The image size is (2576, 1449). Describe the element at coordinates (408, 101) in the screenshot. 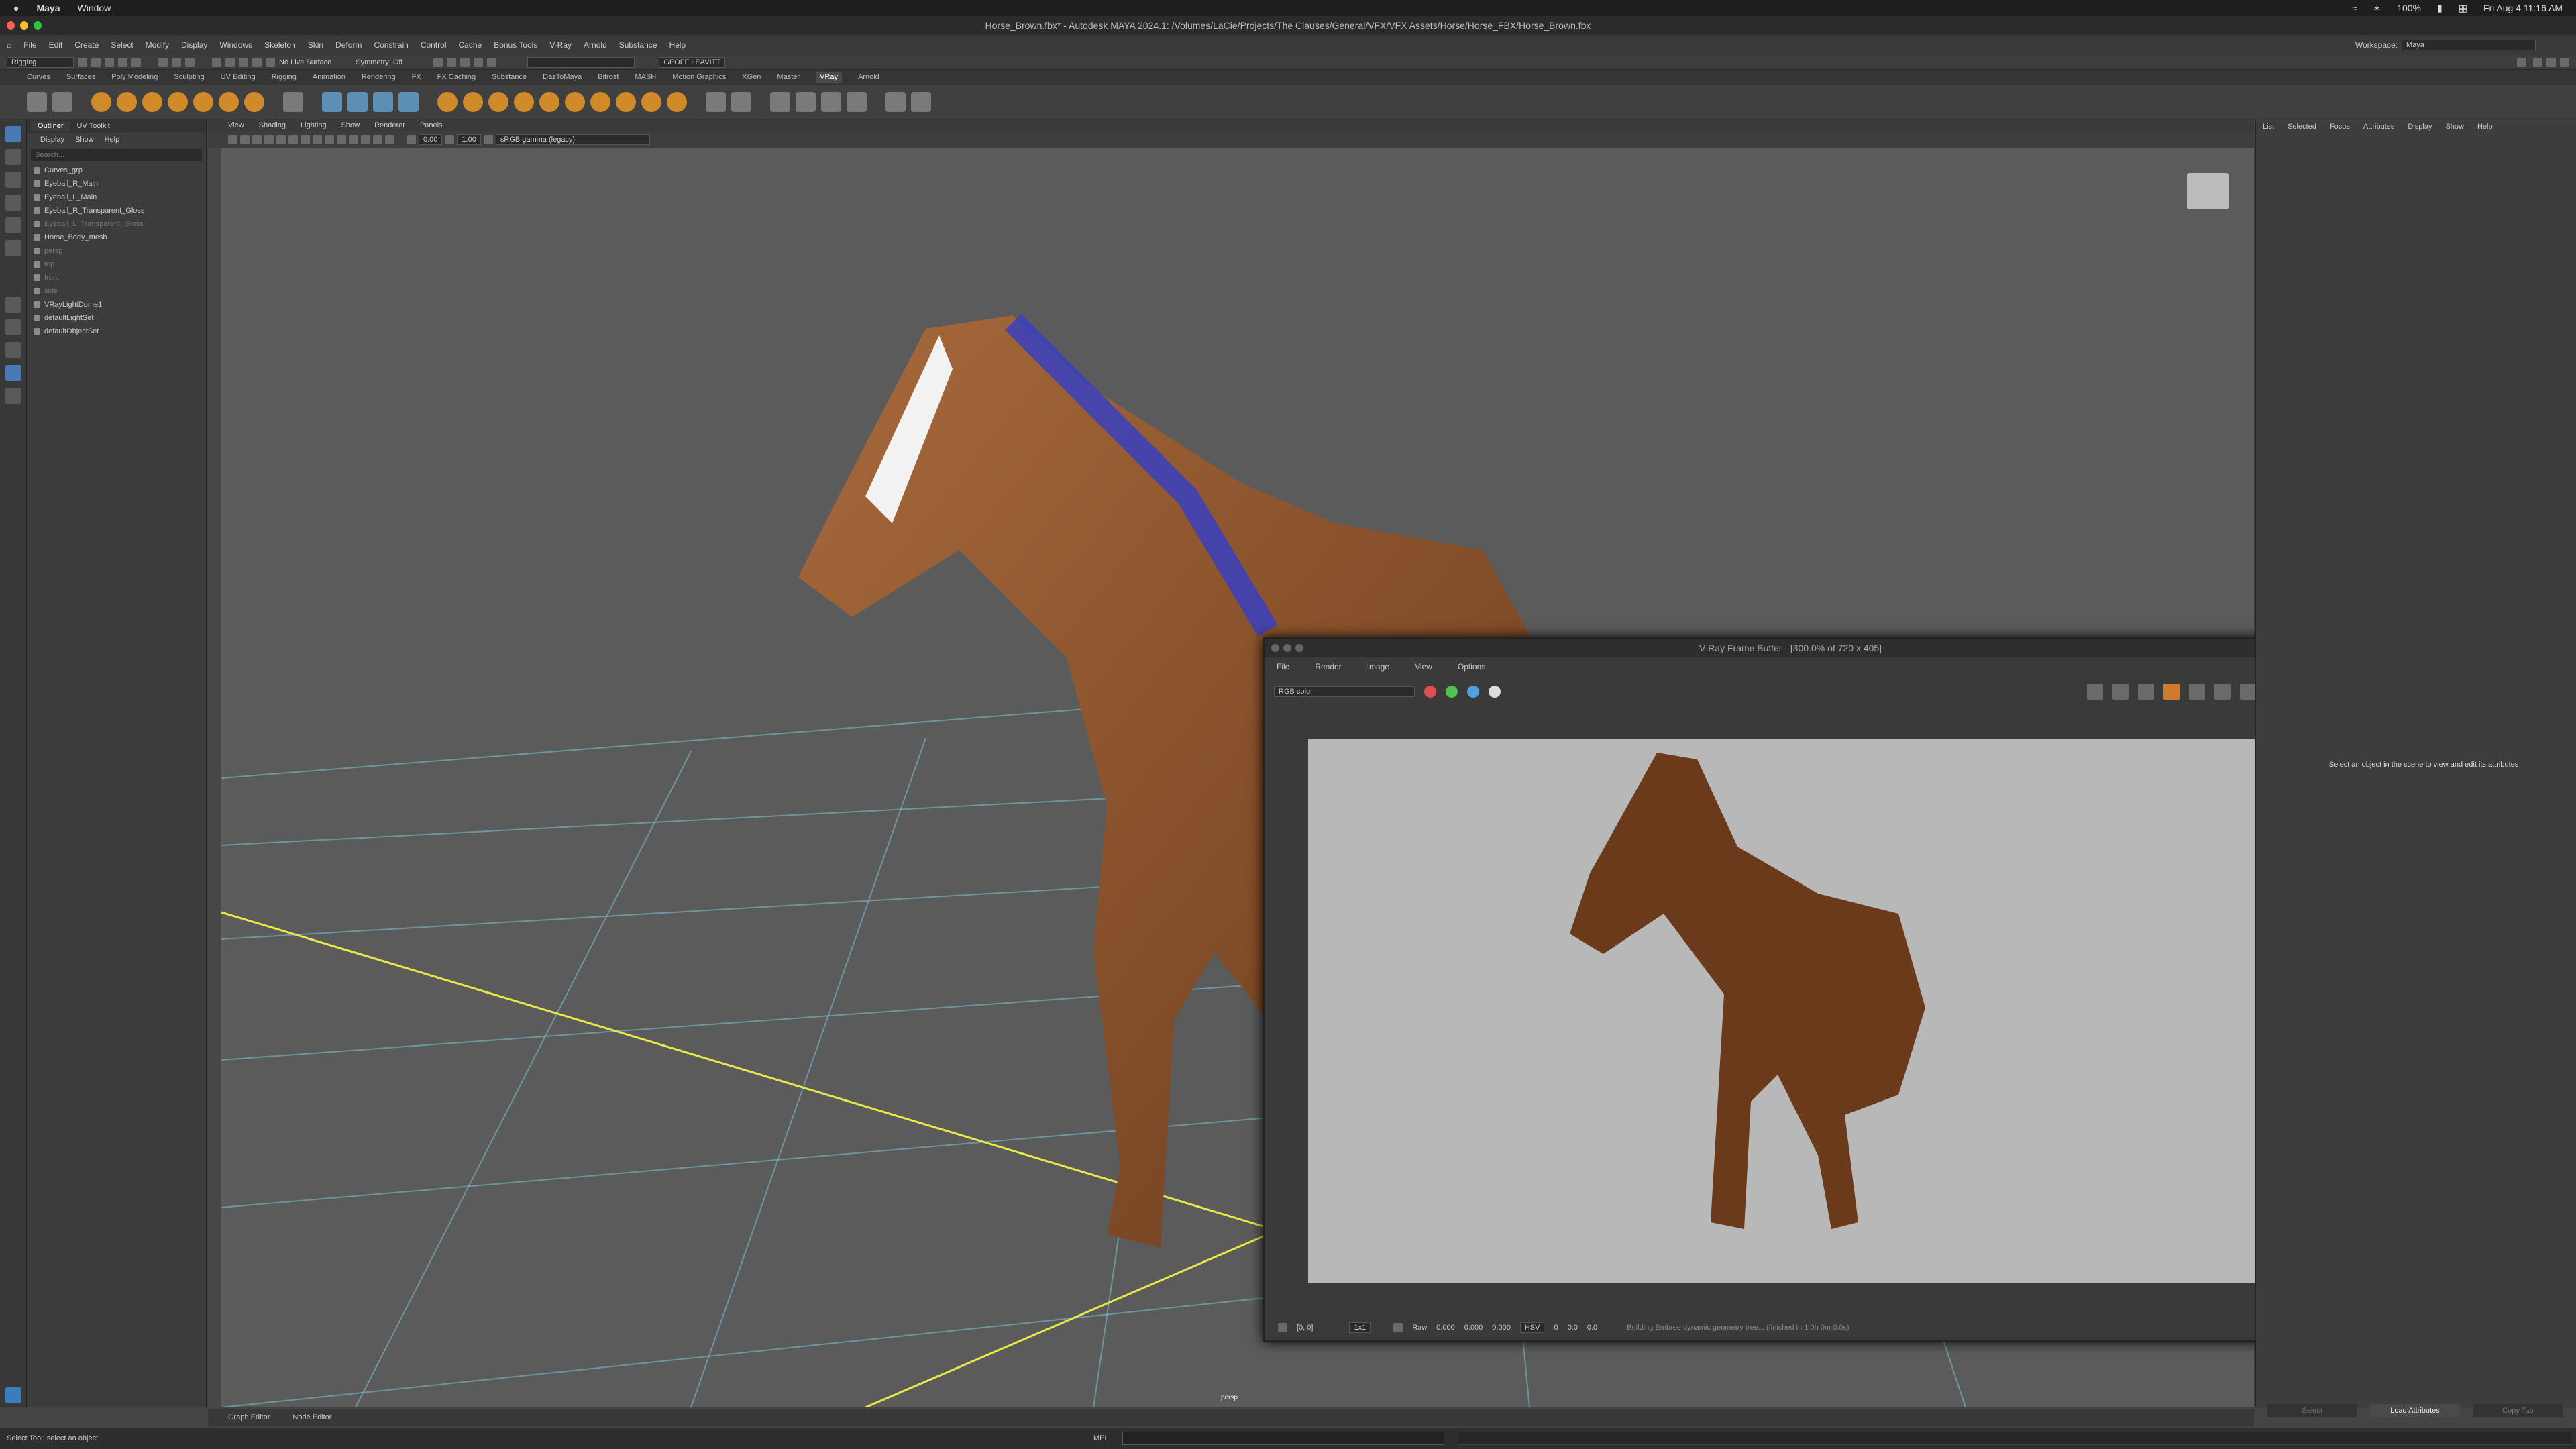

I see `vray-displacement-icon` at that location.